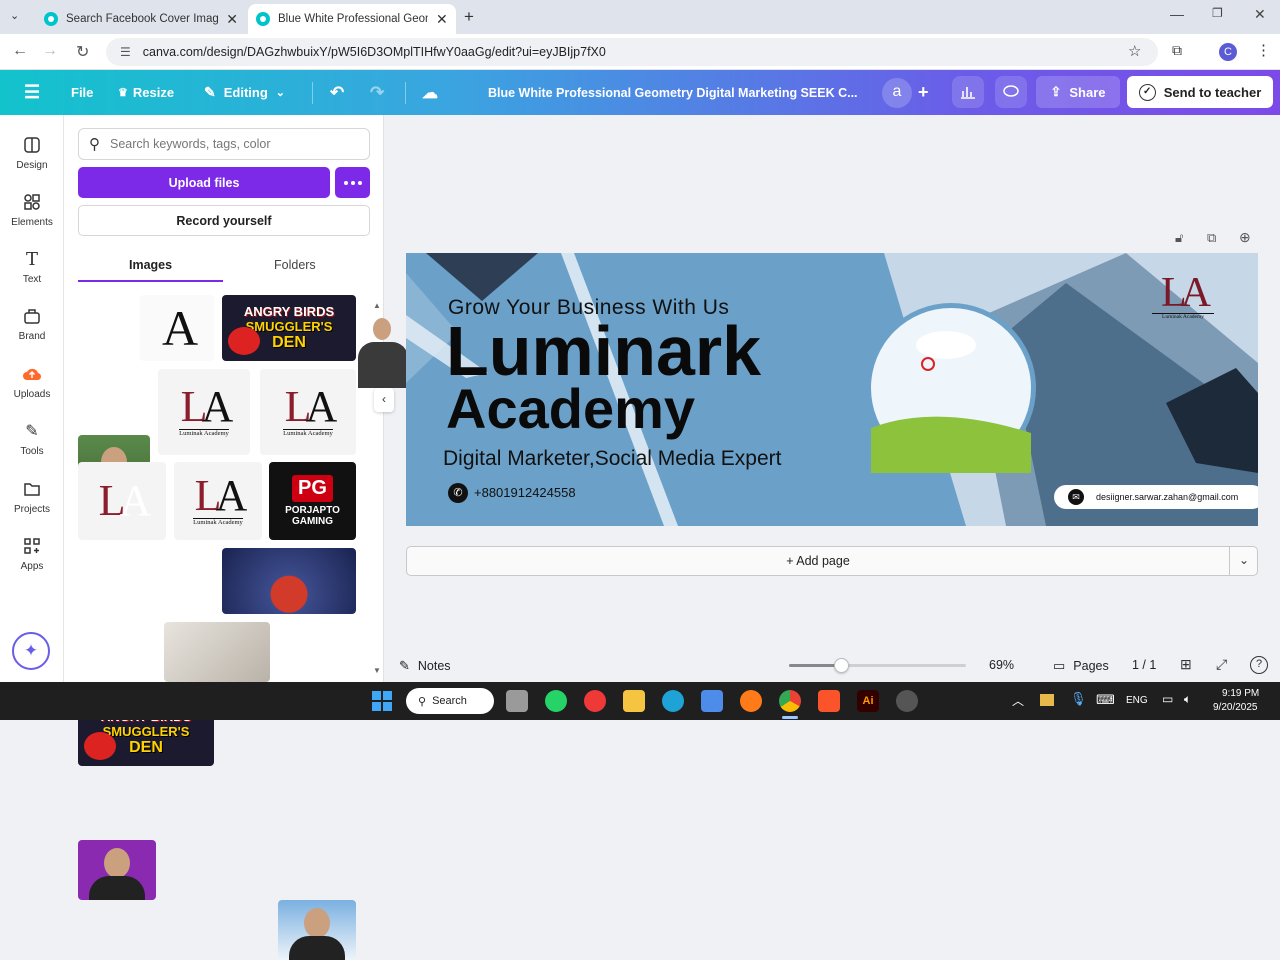 This screenshot has height=960, width=1280. I want to click on send-to-teacher-button: ✓ Send to teacher, so click(1200, 92).